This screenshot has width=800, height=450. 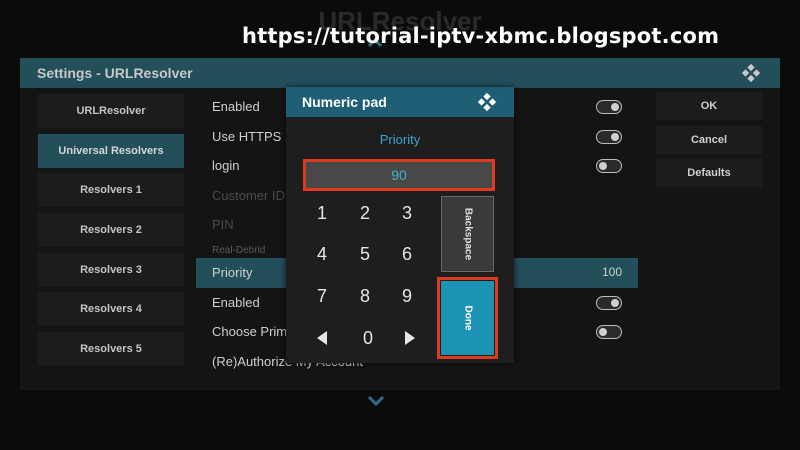 What do you see at coordinates (609, 166) in the screenshot?
I see `toggle-login` at bounding box center [609, 166].